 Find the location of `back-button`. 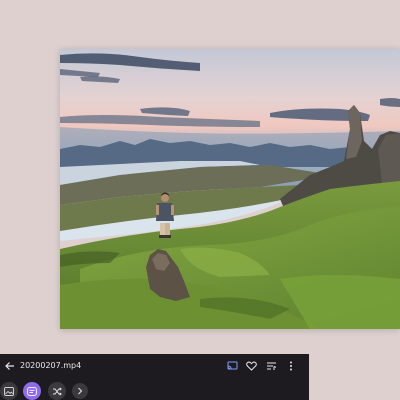

back-button is located at coordinates (10, 366).